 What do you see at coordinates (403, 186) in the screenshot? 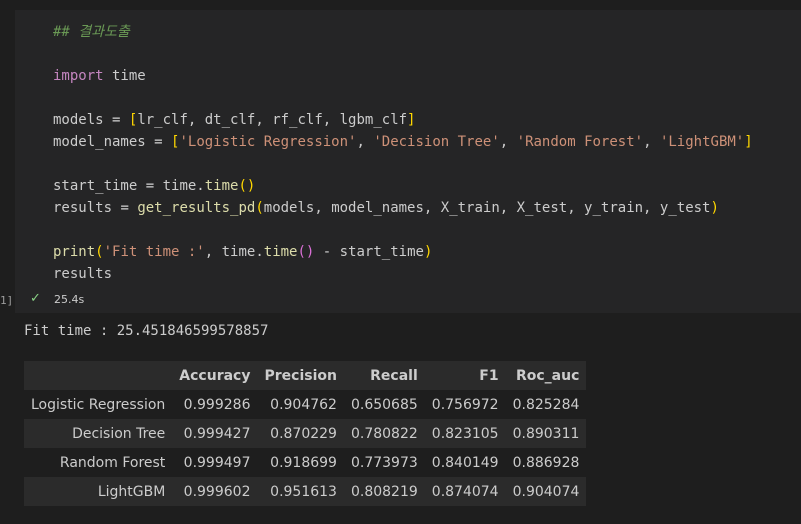
I see `code-line: start_time = time.time()` at bounding box center [403, 186].